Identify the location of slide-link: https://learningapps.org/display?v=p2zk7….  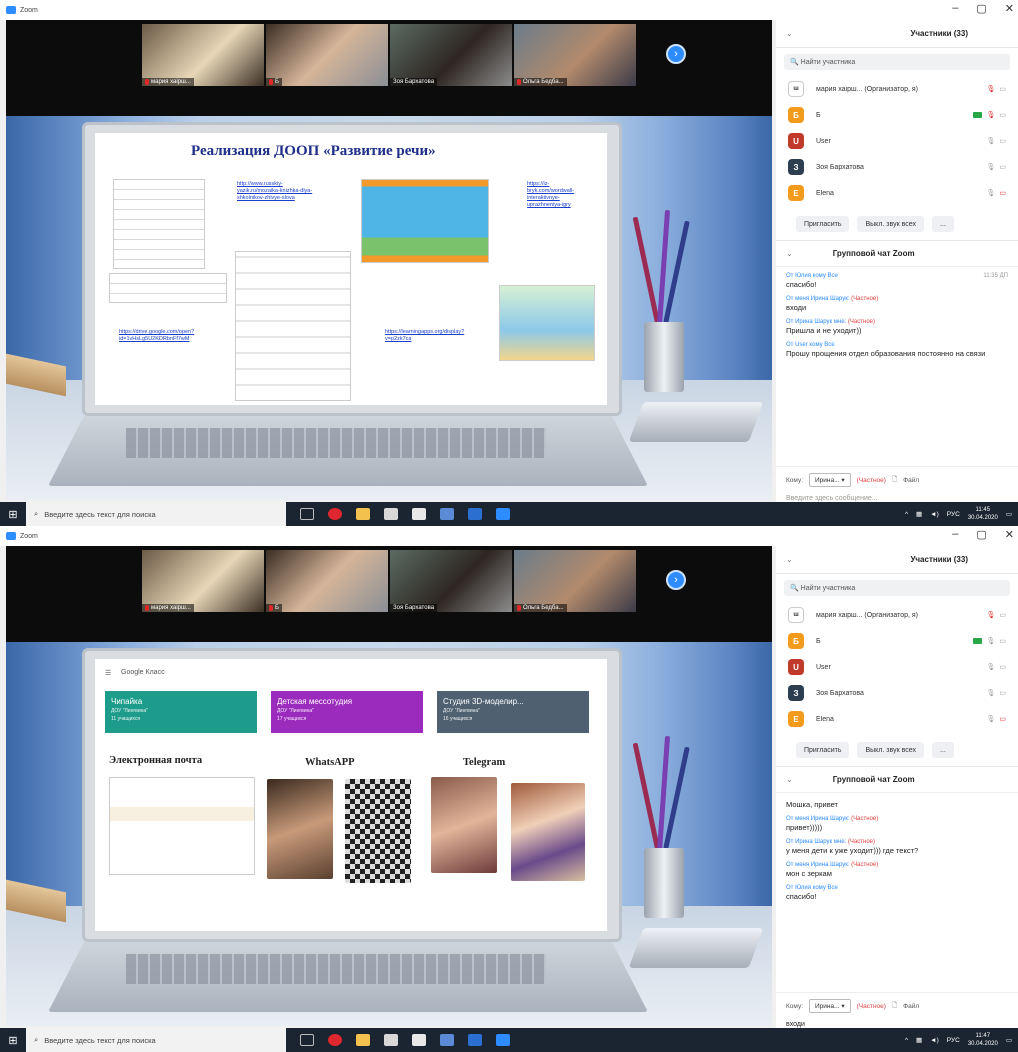
(427, 336).